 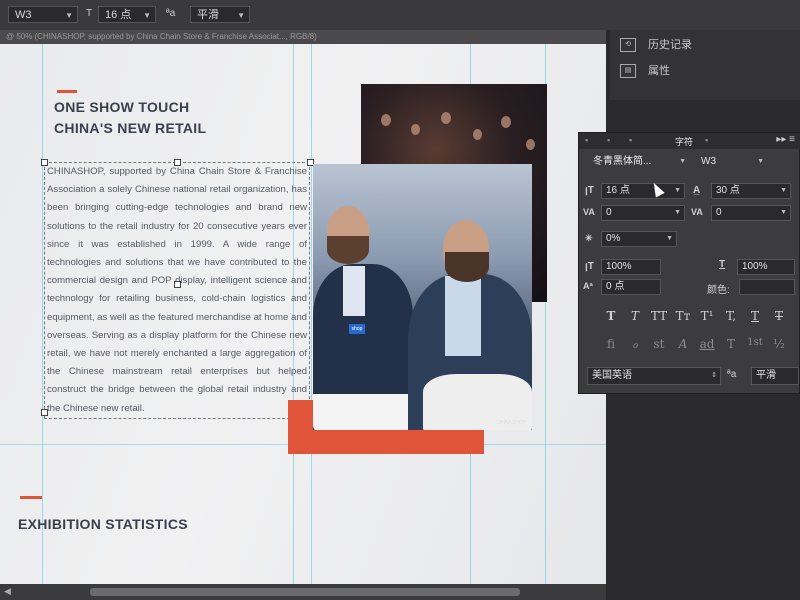 What do you see at coordinates (645, 71) in the screenshot?
I see `properties-panel-item: ▤ 属性` at bounding box center [645, 71].